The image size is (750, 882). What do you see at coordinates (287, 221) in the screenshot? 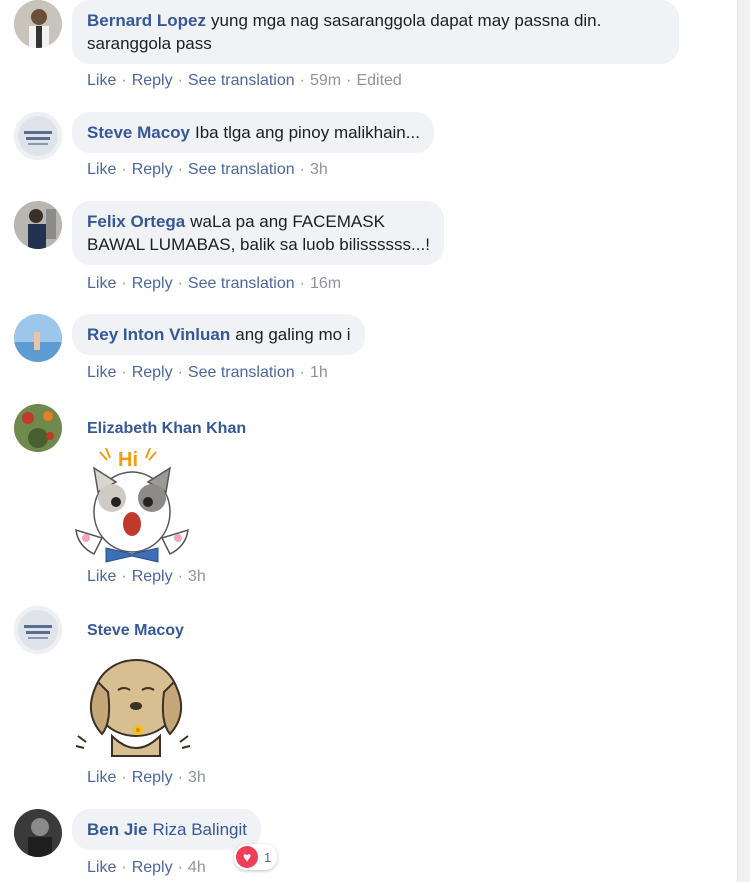
I see `comment-text: waLa pa ang FACEMASK` at bounding box center [287, 221].